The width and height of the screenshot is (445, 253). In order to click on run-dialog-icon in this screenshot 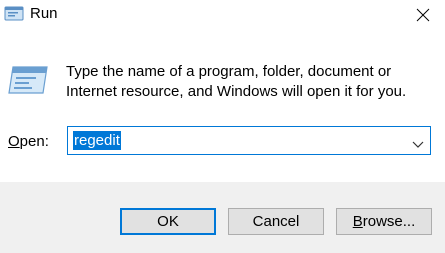, I will do `click(15, 14)`.